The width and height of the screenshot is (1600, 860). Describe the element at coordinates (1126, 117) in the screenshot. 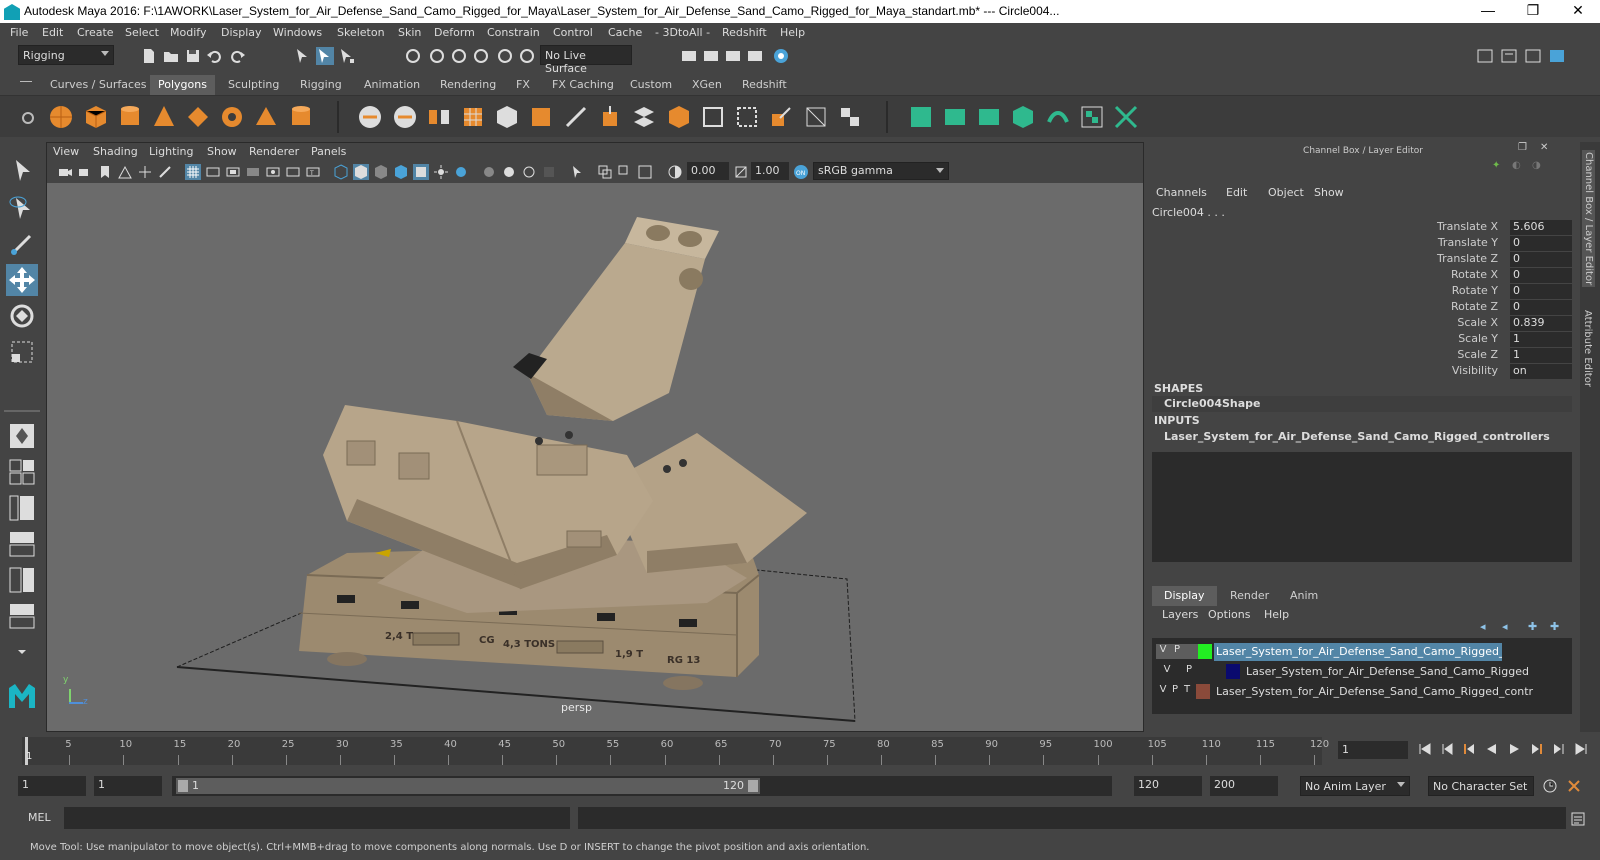

I see `uv-shell-icon` at that location.